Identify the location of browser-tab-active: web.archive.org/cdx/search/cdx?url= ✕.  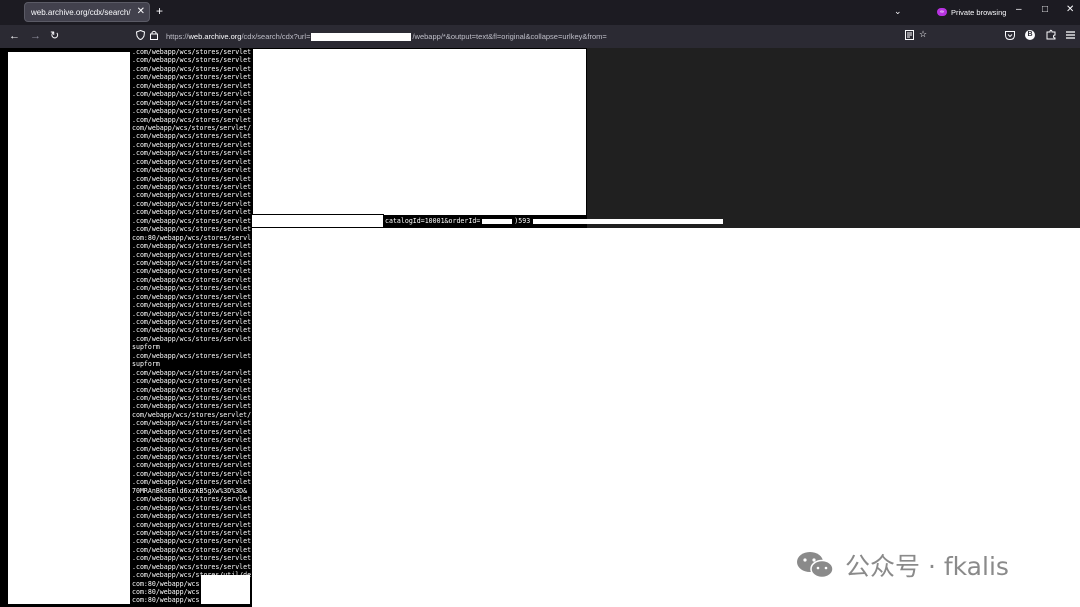
(87, 12).